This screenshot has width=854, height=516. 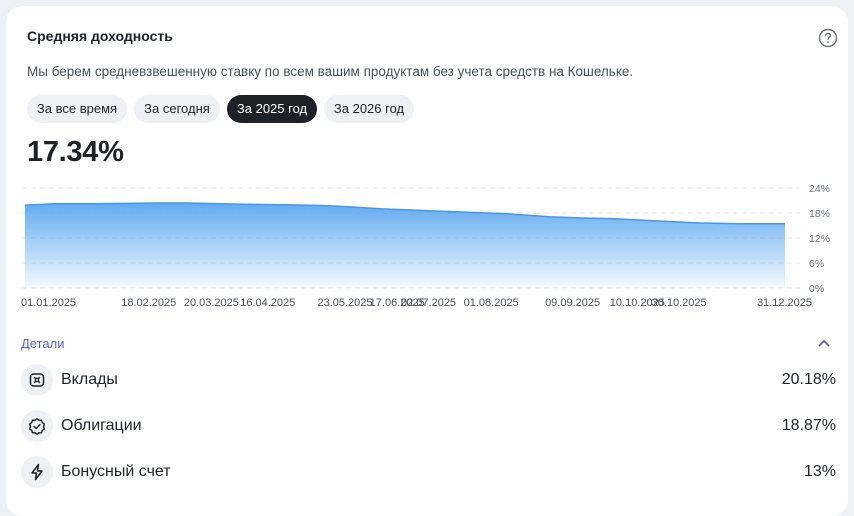 I want to click on x-tick-label: 16.04.2025, so click(x=267, y=303).